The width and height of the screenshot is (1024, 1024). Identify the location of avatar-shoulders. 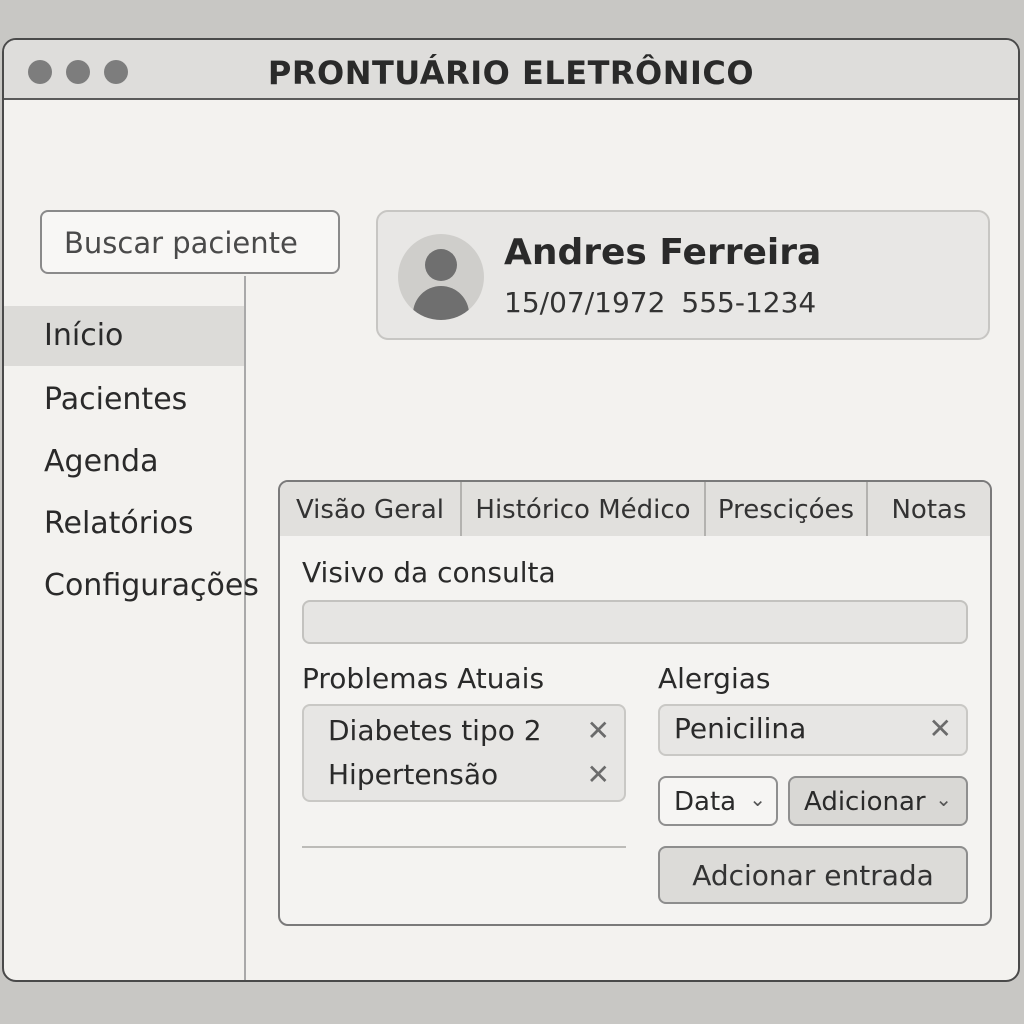
(441, 303).